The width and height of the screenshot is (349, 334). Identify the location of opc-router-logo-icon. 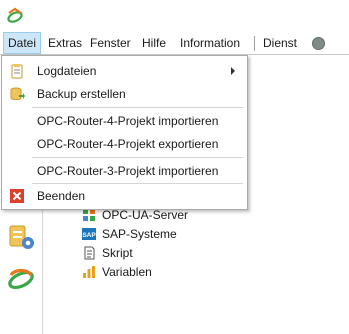
(21, 280).